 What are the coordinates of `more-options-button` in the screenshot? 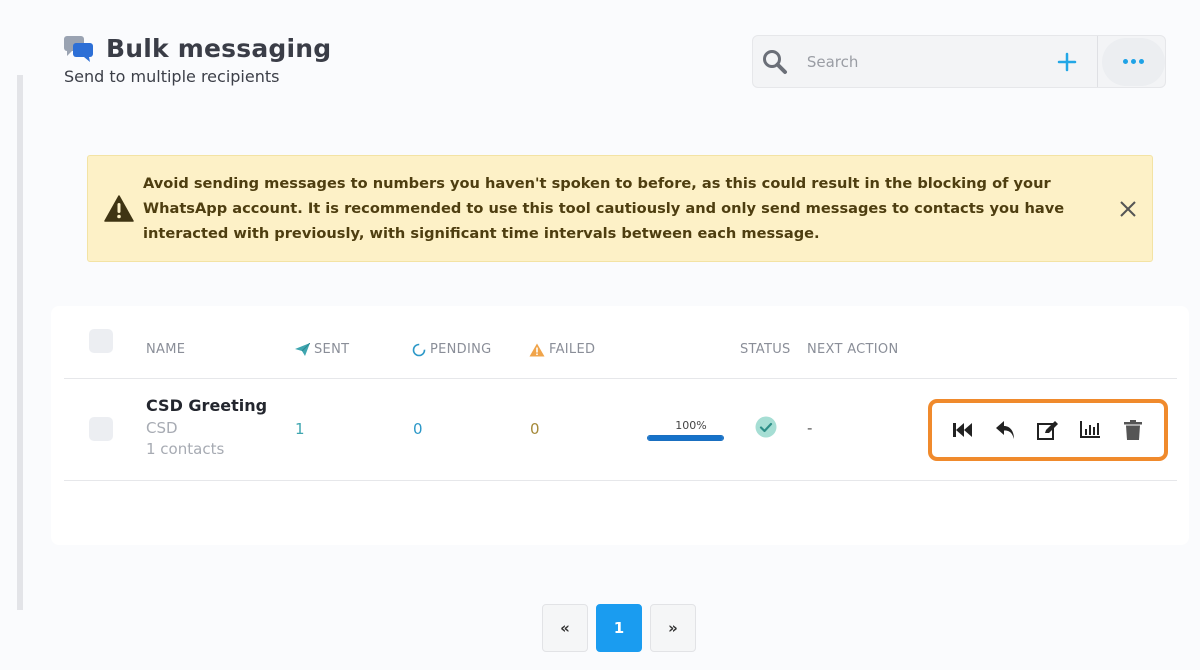 It's located at (1133, 61).